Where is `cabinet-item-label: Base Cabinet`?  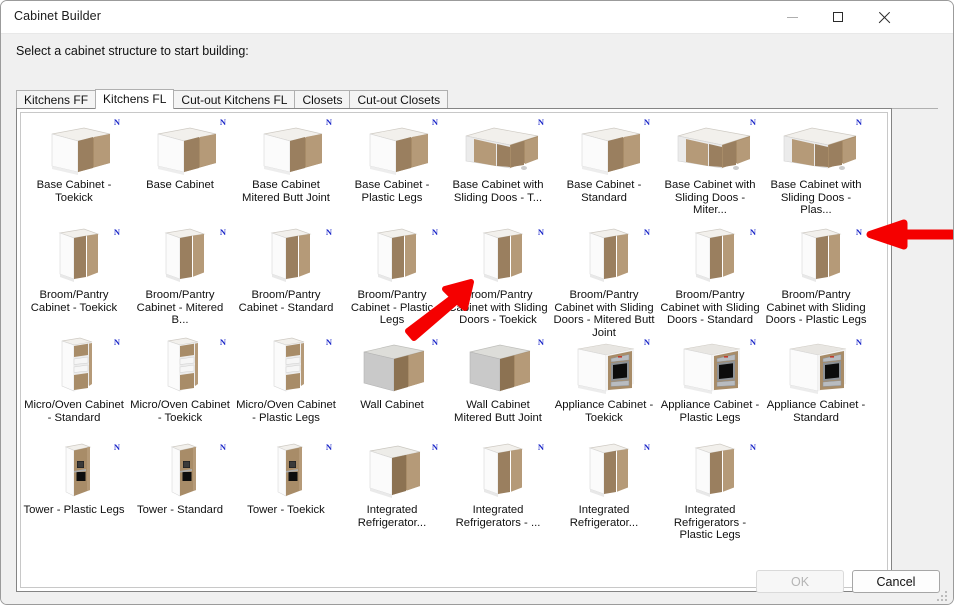 cabinet-item-label: Base Cabinet is located at coordinates (180, 185).